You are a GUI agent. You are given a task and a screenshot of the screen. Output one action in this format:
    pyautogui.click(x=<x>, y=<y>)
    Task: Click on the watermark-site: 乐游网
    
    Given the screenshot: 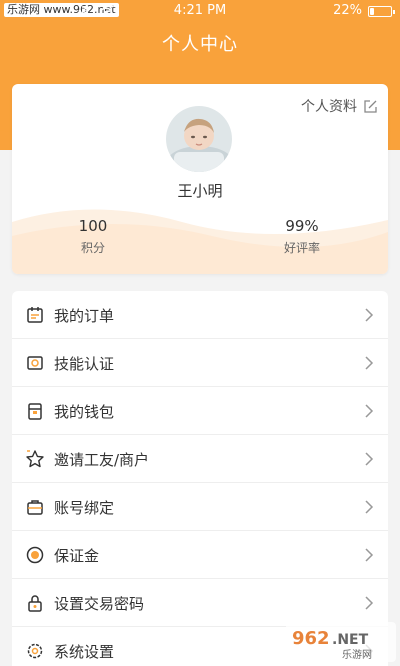 What is the action you would take?
    pyautogui.click(x=357, y=654)
    